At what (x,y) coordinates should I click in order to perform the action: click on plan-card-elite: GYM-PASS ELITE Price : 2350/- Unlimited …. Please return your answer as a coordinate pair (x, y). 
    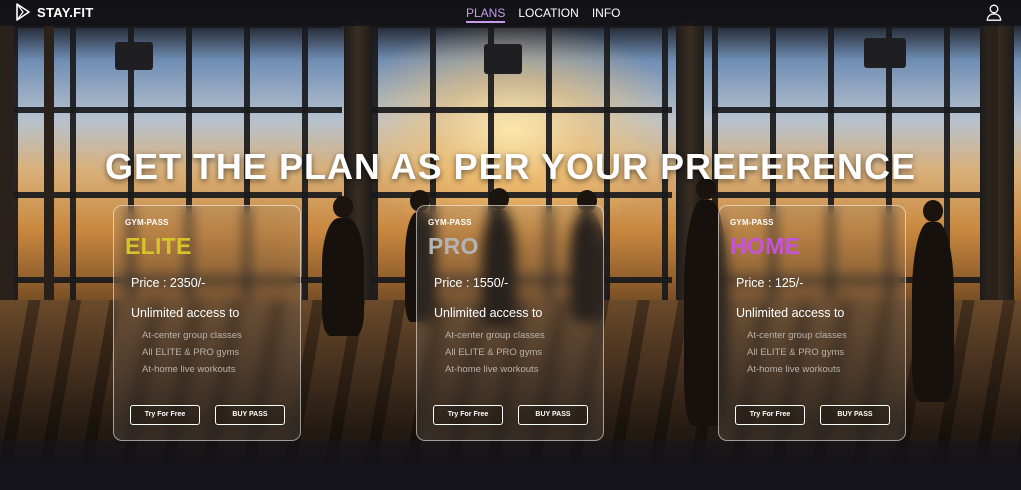
    Looking at the image, I should click on (207, 323).